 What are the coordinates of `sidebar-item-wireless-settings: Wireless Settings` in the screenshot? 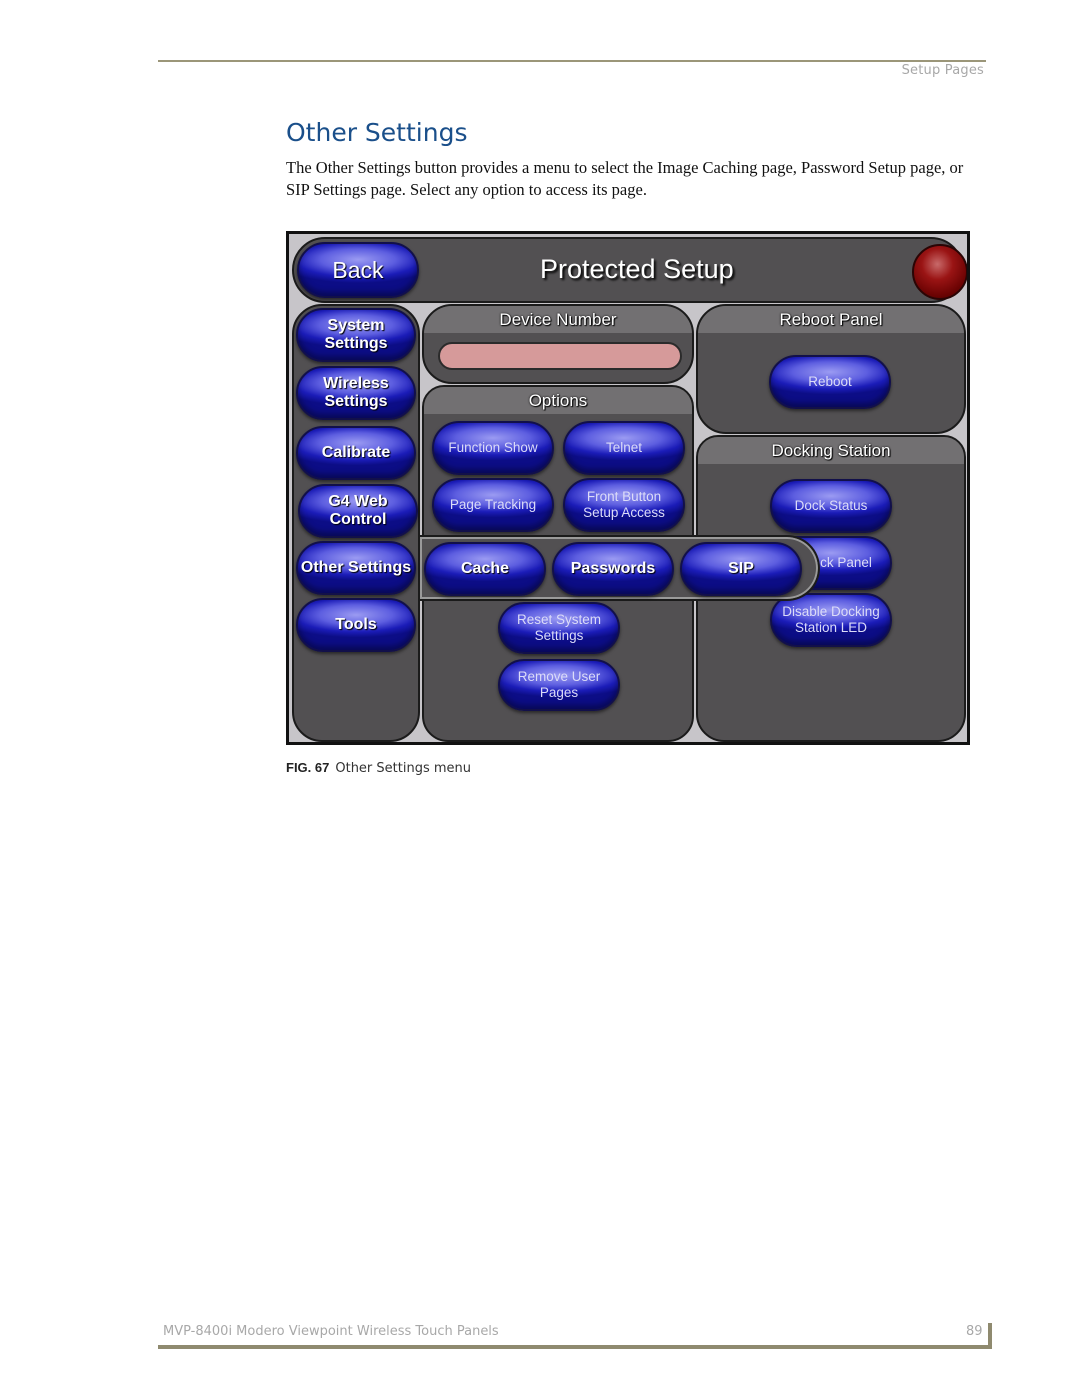 It's located at (356, 393).